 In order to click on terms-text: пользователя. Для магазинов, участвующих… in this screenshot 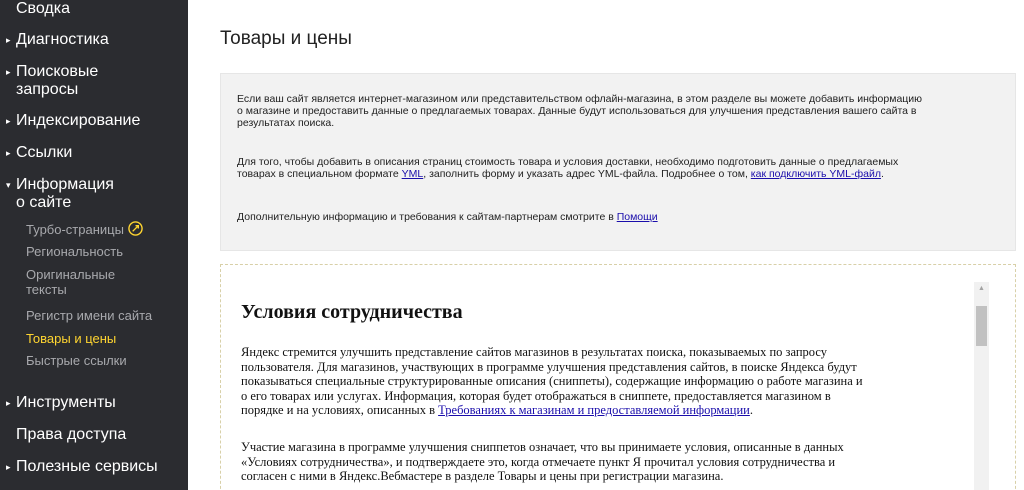, I will do `click(549, 366)`.